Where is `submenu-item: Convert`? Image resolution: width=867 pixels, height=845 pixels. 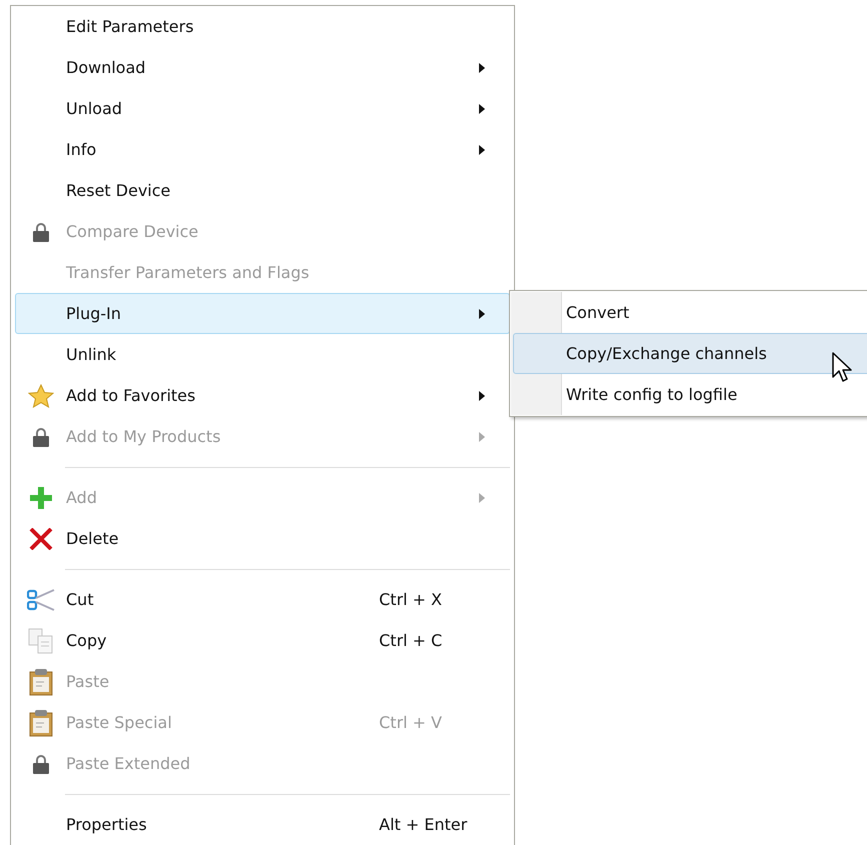 submenu-item: Convert is located at coordinates (690, 312).